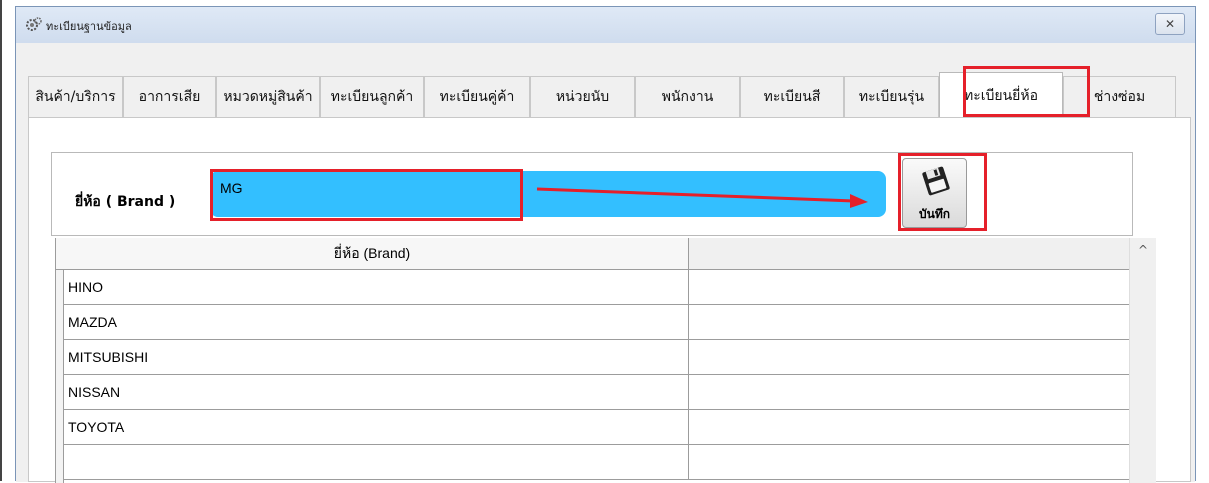  I want to click on window-title: ทะเบียนฐานข้อมูล, so click(89, 26).